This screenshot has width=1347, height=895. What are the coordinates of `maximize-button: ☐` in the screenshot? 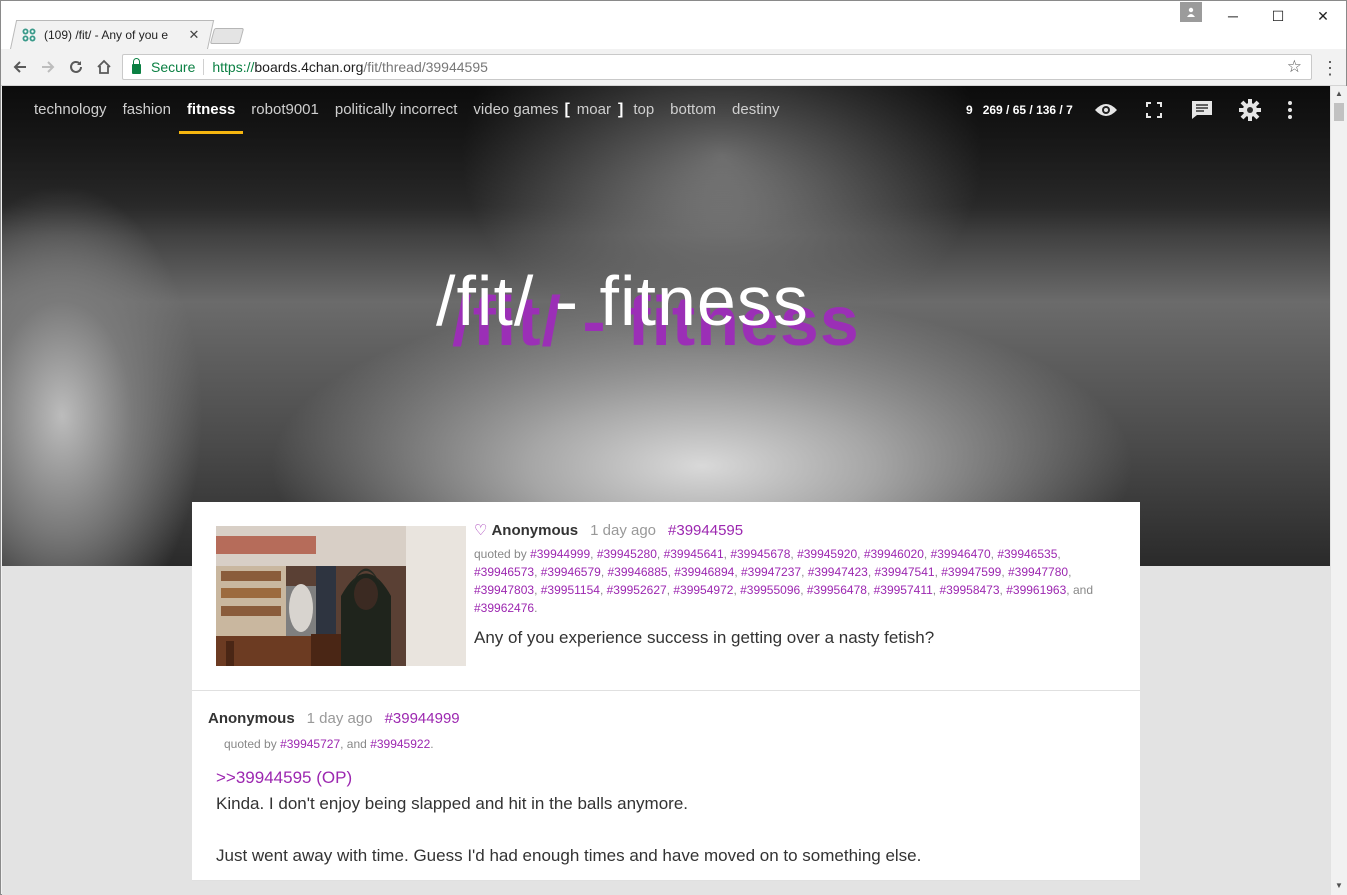 It's located at (1278, 16).